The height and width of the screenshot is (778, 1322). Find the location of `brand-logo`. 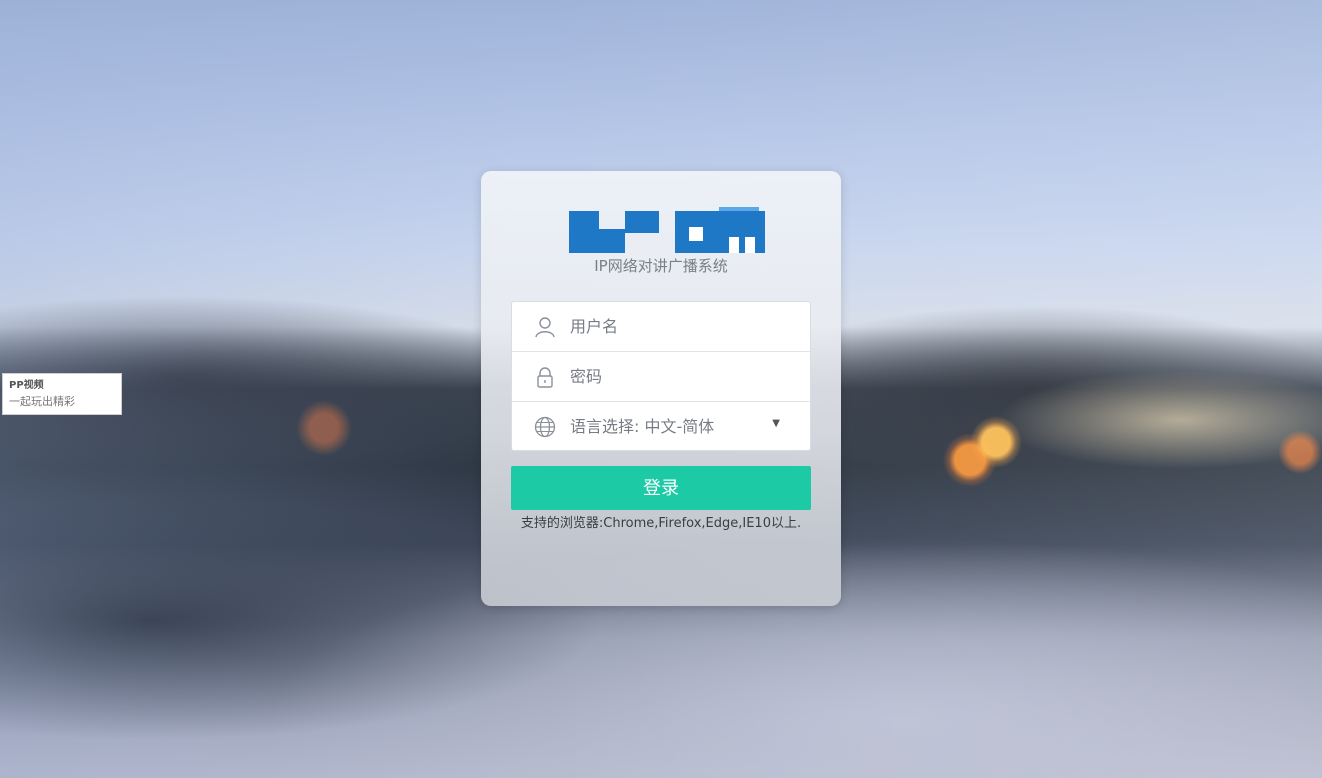

brand-logo is located at coordinates (667, 230).